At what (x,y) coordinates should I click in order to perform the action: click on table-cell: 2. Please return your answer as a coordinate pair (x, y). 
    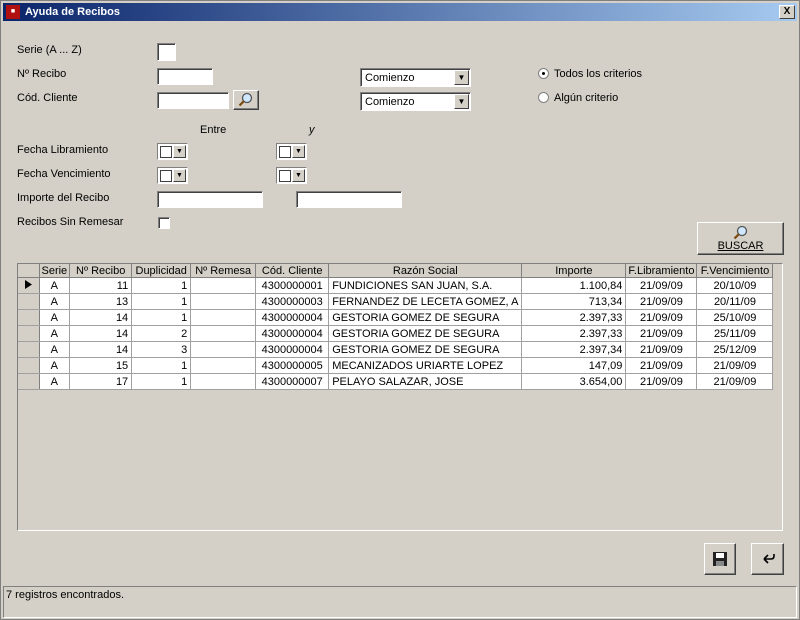
    Looking at the image, I should click on (161, 333).